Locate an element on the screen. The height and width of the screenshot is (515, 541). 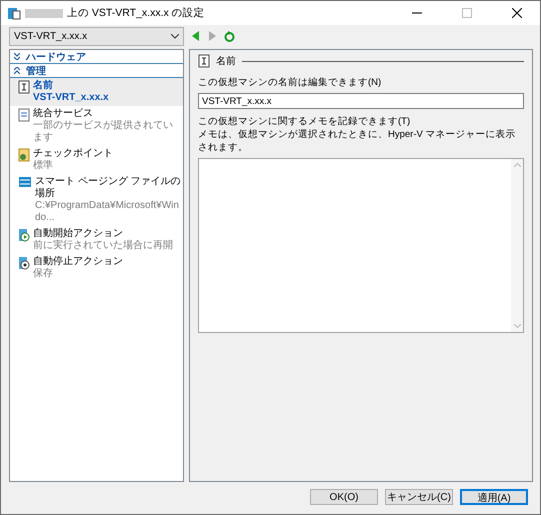
vm-selector-dropdown: VST-VRT_x.xx.x is located at coordinates (96, 36).